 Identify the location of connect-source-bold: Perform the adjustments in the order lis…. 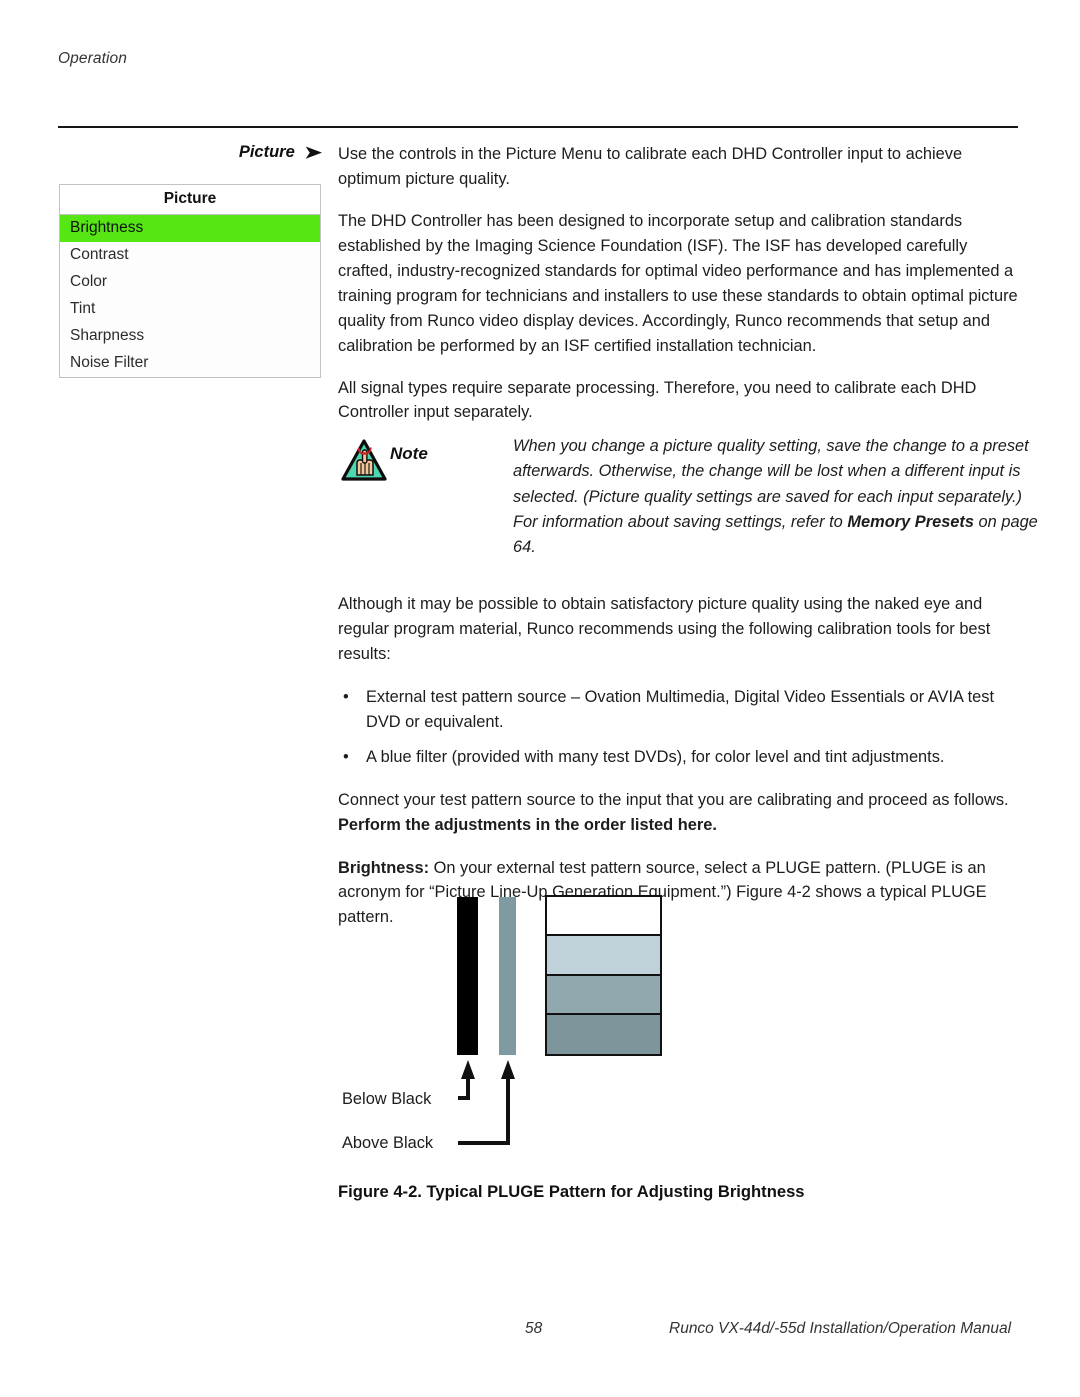
(527, 824).